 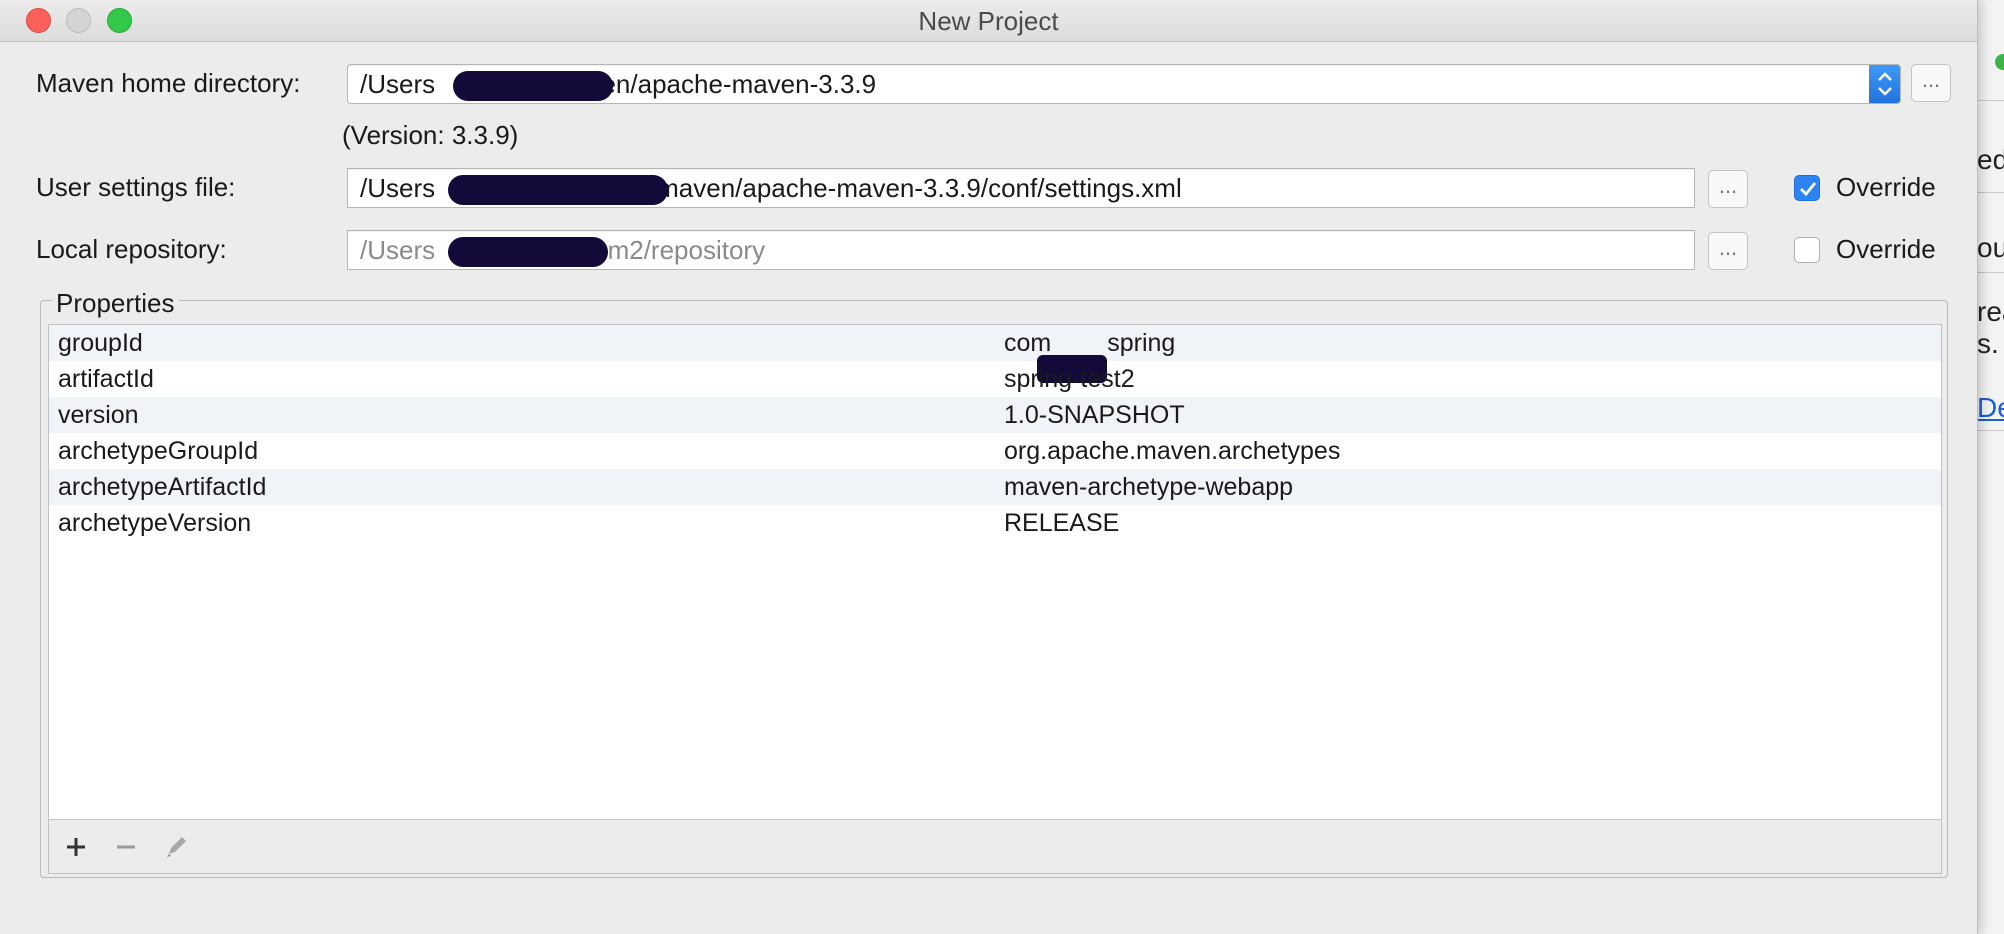 What do you see at coordinates (1990, 247) in the screenshot?
I see `background-text: ou` at bounding box center [1990, 247].